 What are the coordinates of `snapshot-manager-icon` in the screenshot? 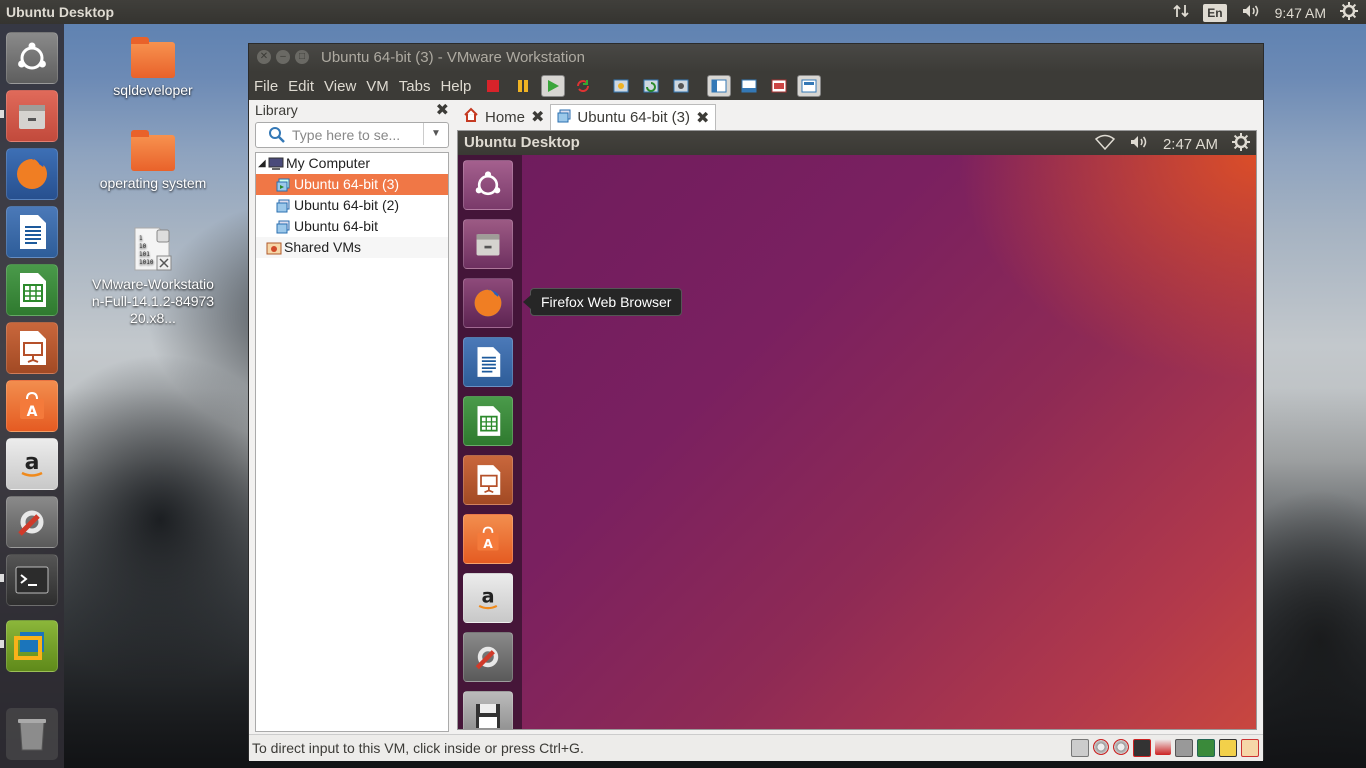 It's located at (681, 86).